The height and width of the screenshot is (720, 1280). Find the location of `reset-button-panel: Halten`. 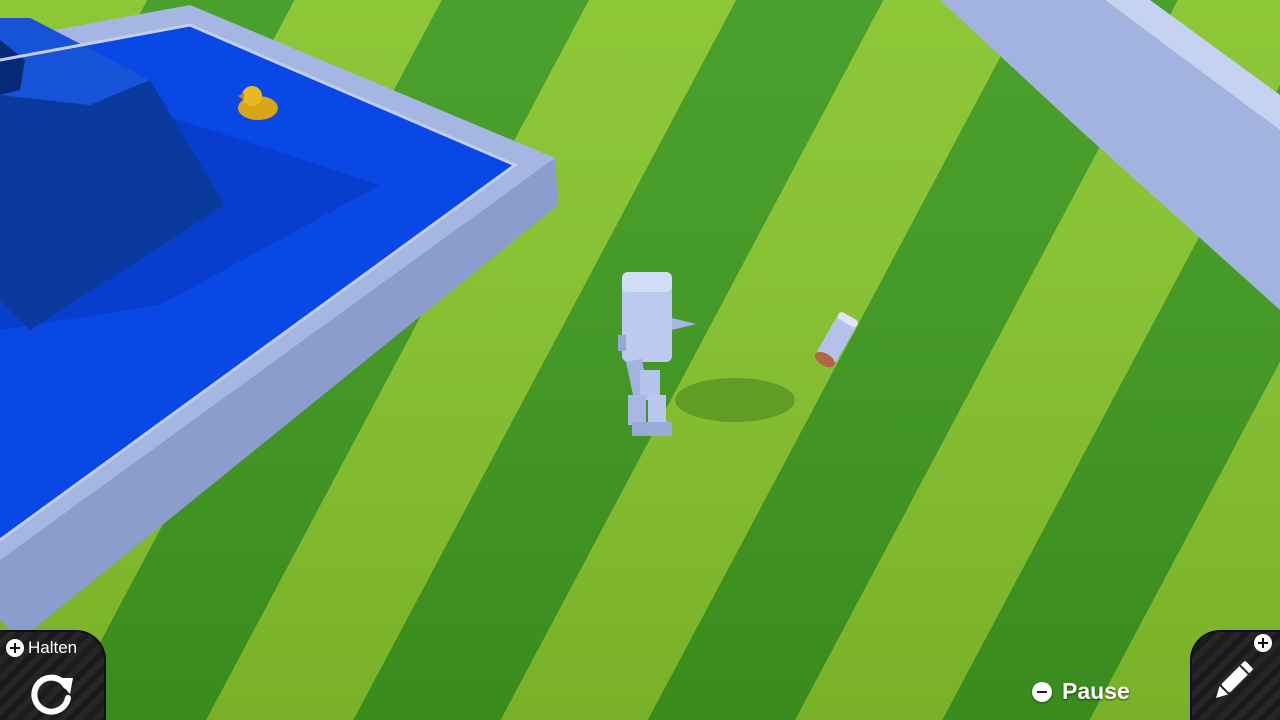

reset-button-panel: Halten is located at coordinates (53, 675).